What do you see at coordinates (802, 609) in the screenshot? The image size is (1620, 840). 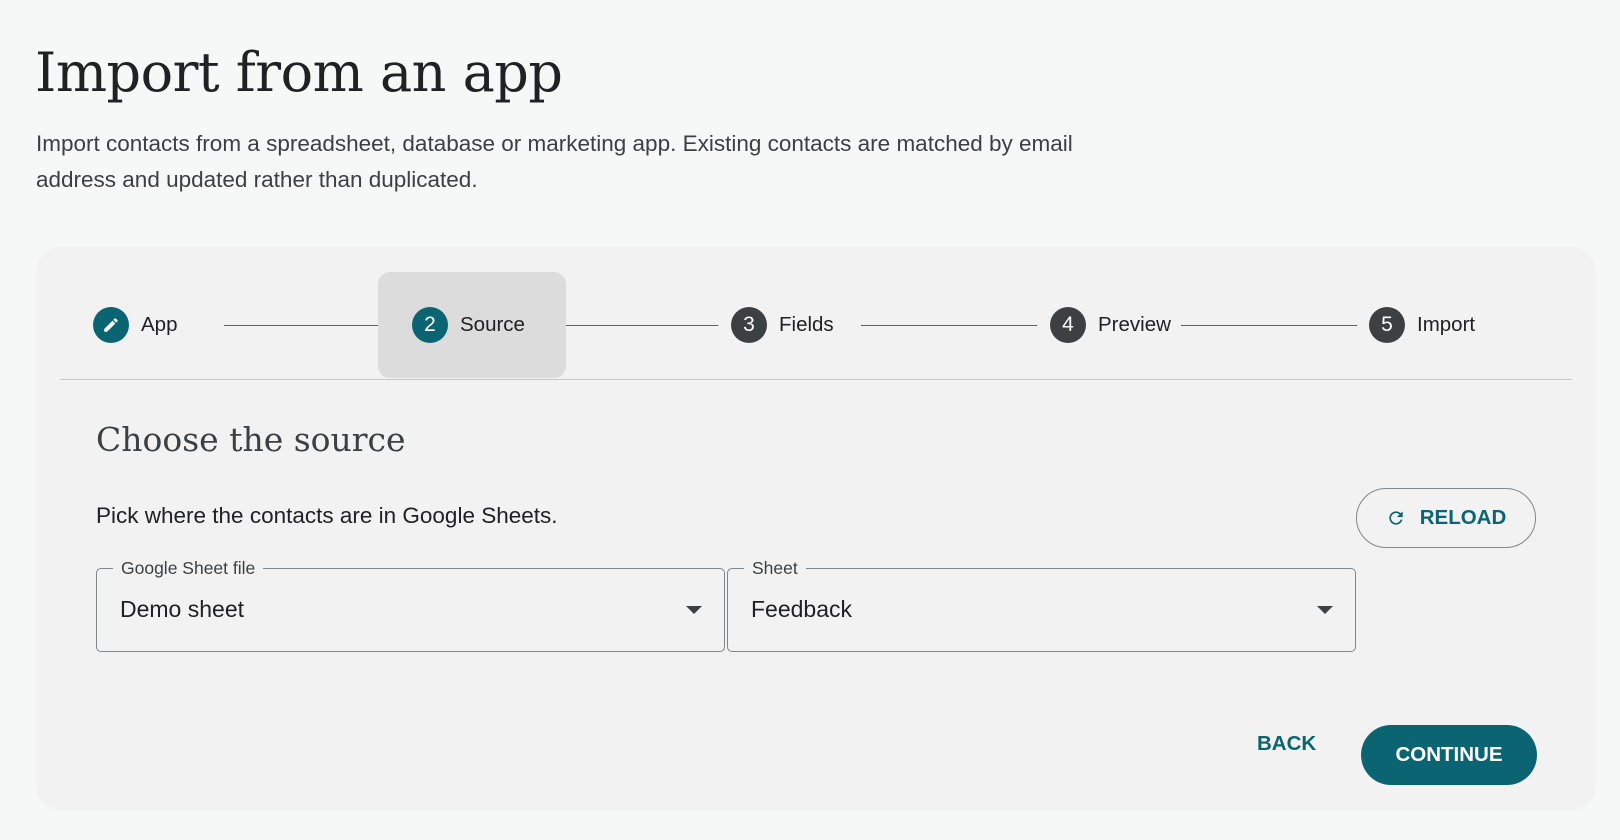 I see `sheet-value: Feedback` at bounding box center [802, 609].